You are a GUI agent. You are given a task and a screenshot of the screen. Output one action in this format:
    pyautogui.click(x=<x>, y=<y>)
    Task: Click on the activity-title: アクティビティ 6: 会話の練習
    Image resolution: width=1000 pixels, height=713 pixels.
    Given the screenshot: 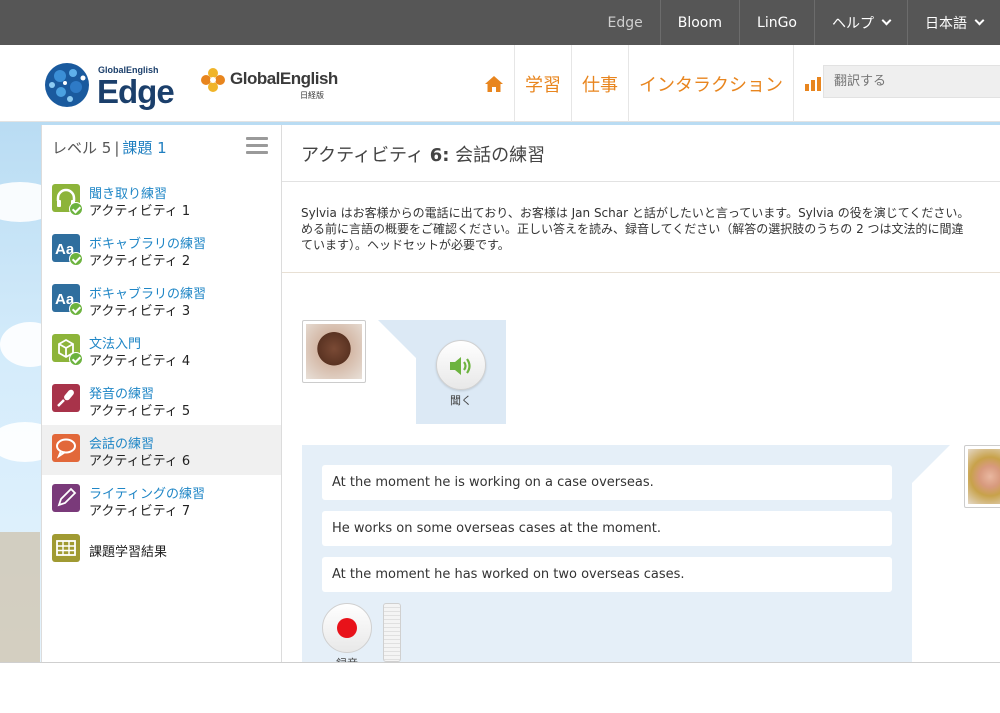 What is the action you would take?
    pyautogui.click(x=423, y=154)
    